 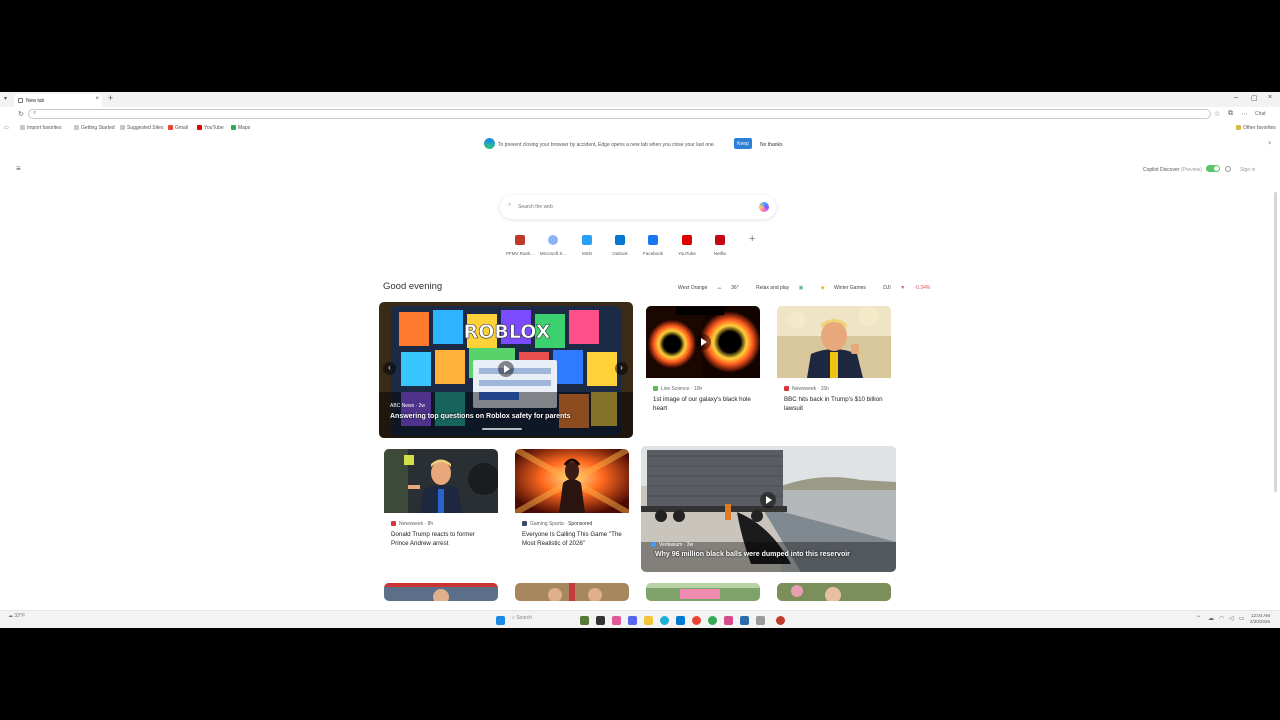 What do you see at coordinates (1242, 618) in the screenshot?
I see `battery-icon: ▭` at bounding box center [1242, 618].